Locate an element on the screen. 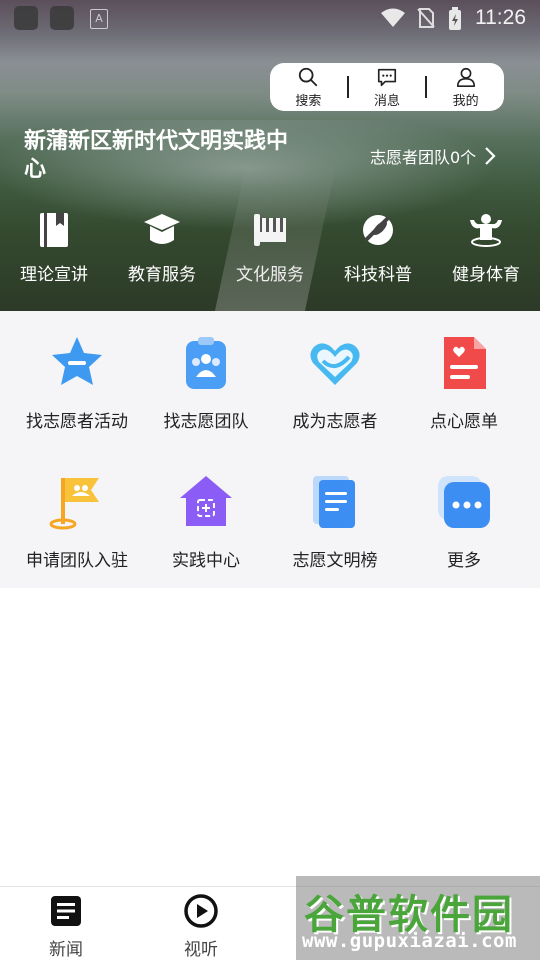 This screenshot has height=961, width=540. star-chat-icon is located at coordinates (77, 361).